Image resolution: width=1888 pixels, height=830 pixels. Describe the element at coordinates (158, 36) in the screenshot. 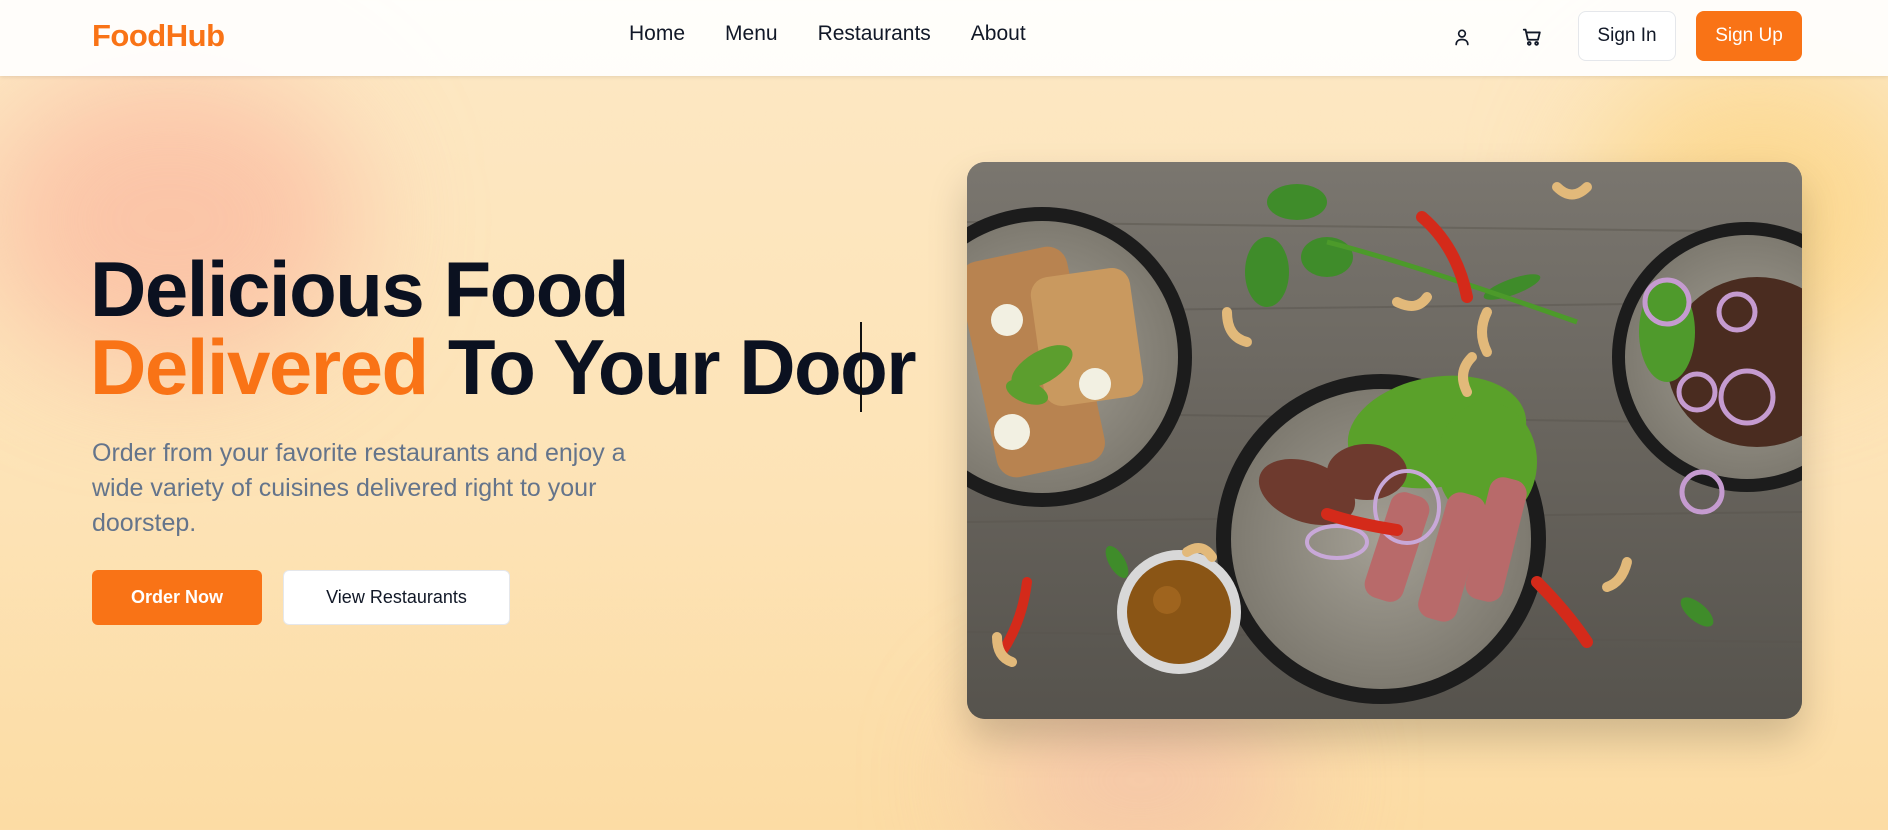

I see `brand-logo: FoodHub` at that location.